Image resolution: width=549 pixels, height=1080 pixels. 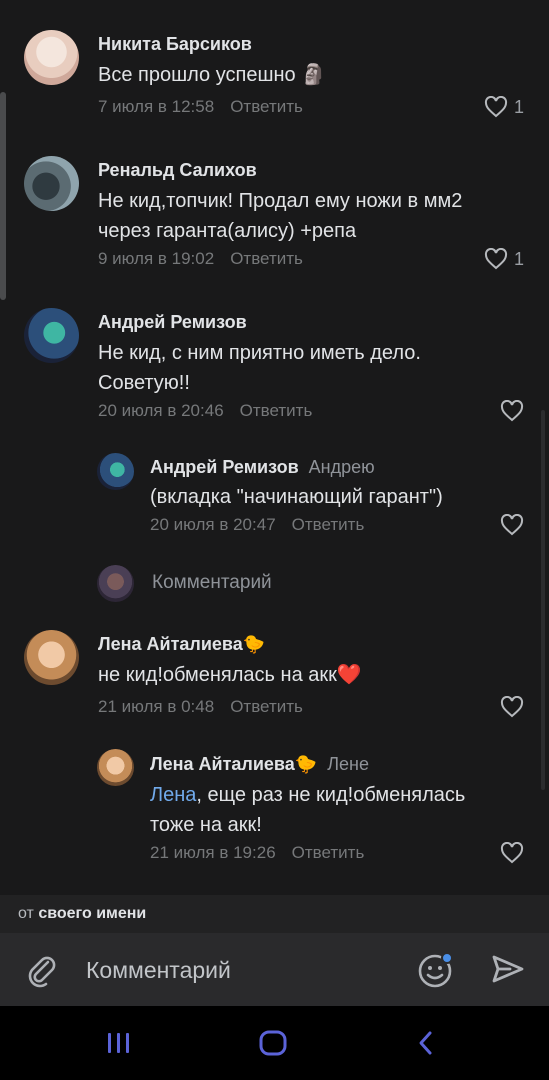 What do you see at coordinates (342, 467) in the screenshot?
I see `reply-to-name: Андрею` at bounding box center [342, 467].